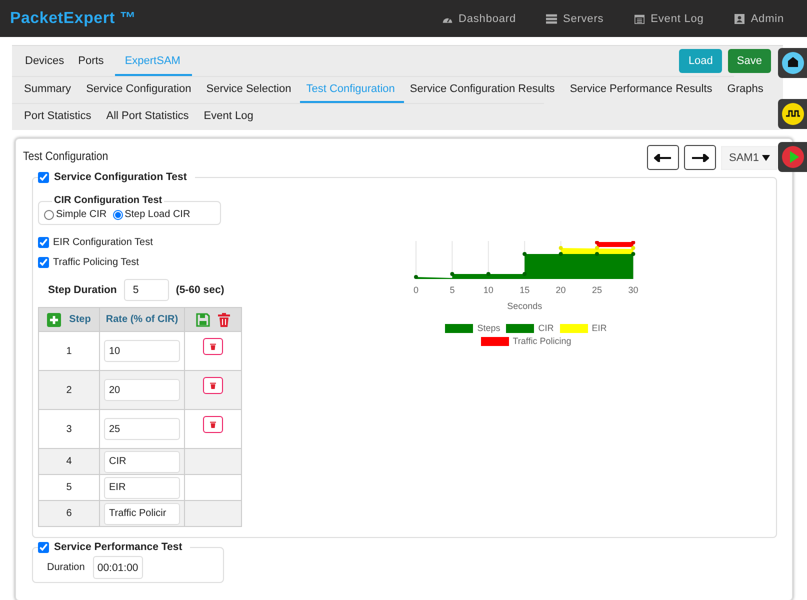 This screenshot has width=807, height=600. I want to click on calendar-icon, so click(639, 19).